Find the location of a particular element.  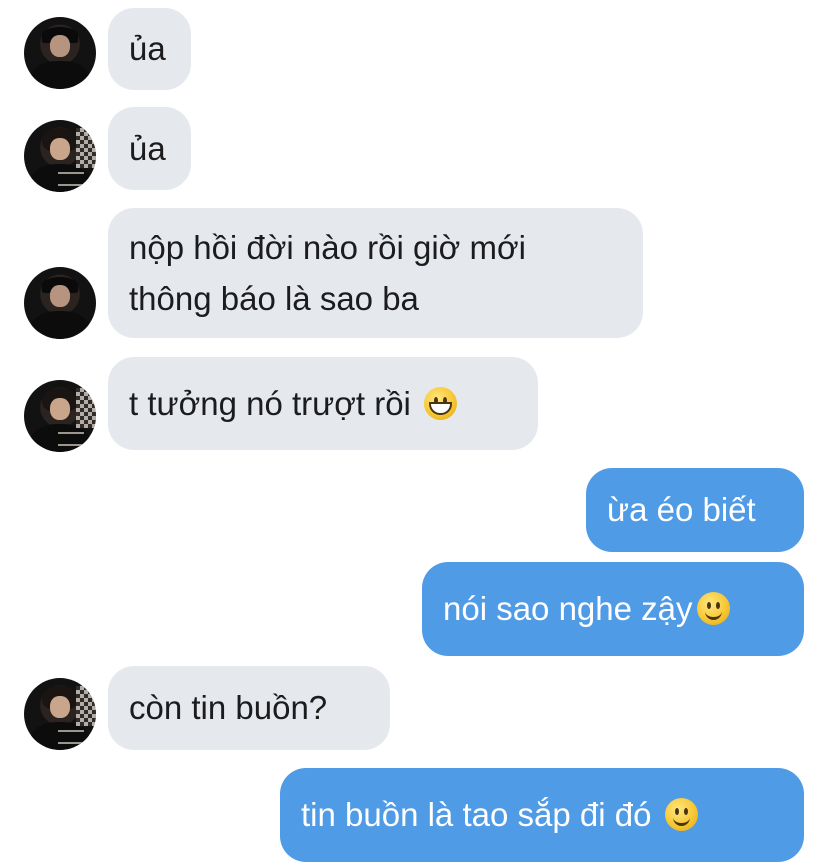

message-line: thông báo là sao ba is located at coordinates (274, 298).